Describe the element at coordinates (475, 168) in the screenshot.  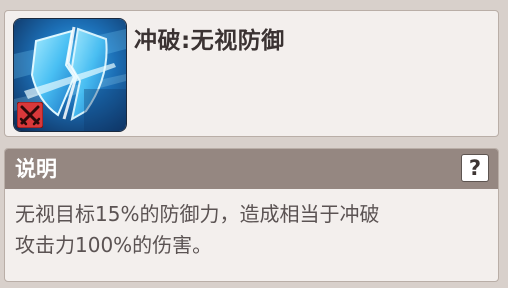
I see `help-button: ?` at that location.